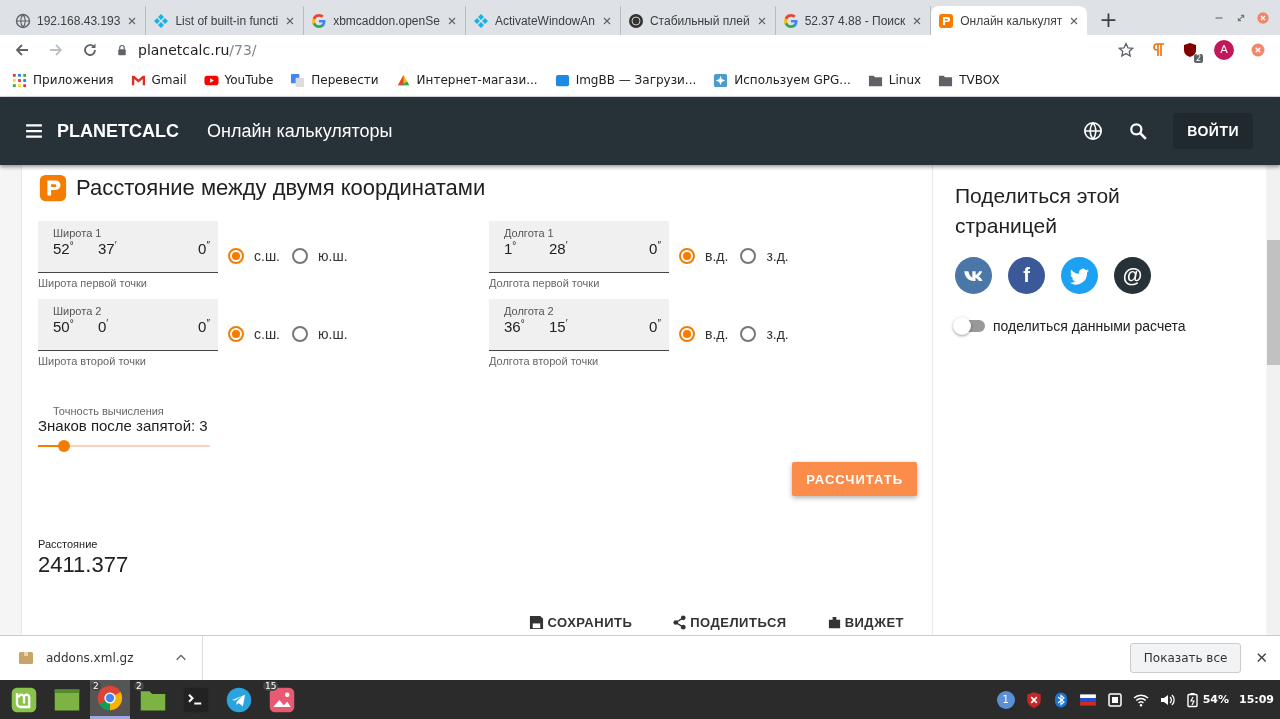  I want to click on chrome-icon, so click(110, 698).